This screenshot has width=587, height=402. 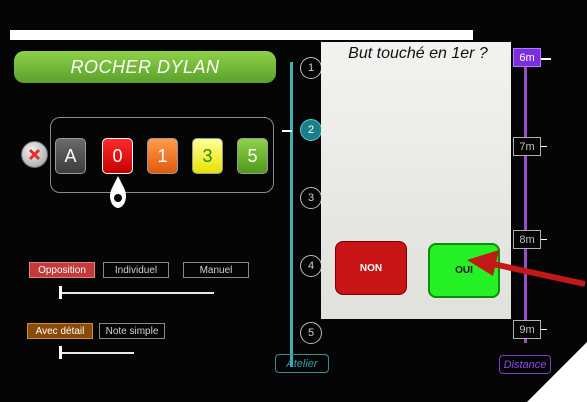 What do you see at coordinates (291, 214) in the screenshot?
I see `atelier-rail` at bounding box center [291, 214].